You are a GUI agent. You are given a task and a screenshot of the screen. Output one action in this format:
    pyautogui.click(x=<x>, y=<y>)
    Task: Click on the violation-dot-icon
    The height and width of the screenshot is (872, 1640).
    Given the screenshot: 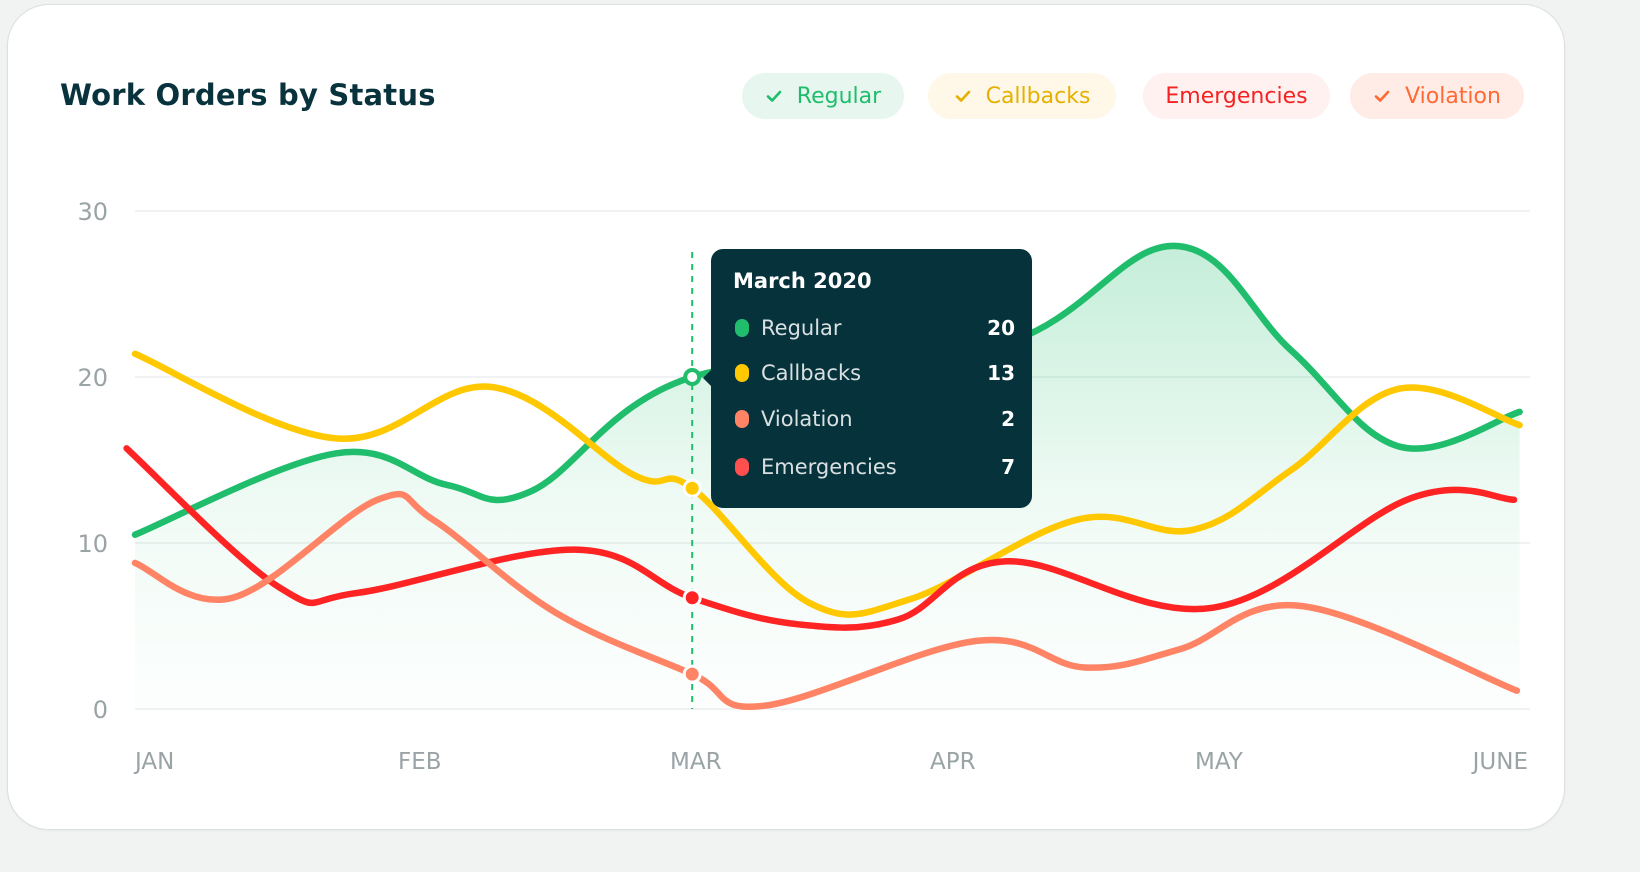 What is the action you would take?
    pyautogui.click(x=742, y=419)
    